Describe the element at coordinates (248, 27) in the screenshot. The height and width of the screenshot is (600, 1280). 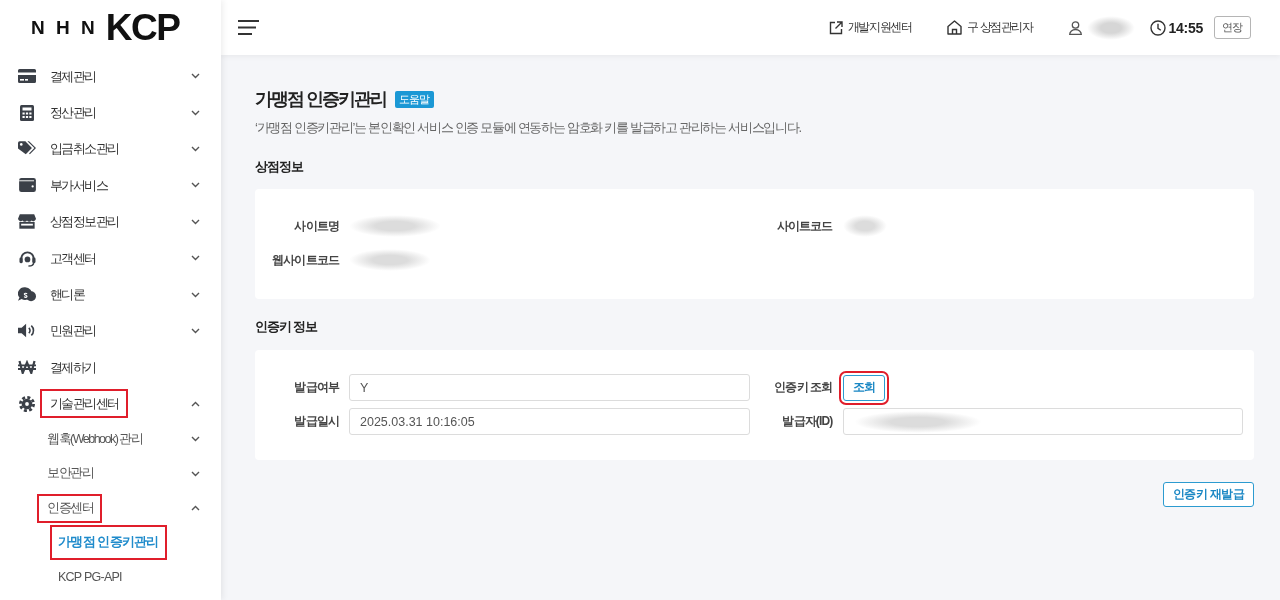
I see `menu-icon` at that location.